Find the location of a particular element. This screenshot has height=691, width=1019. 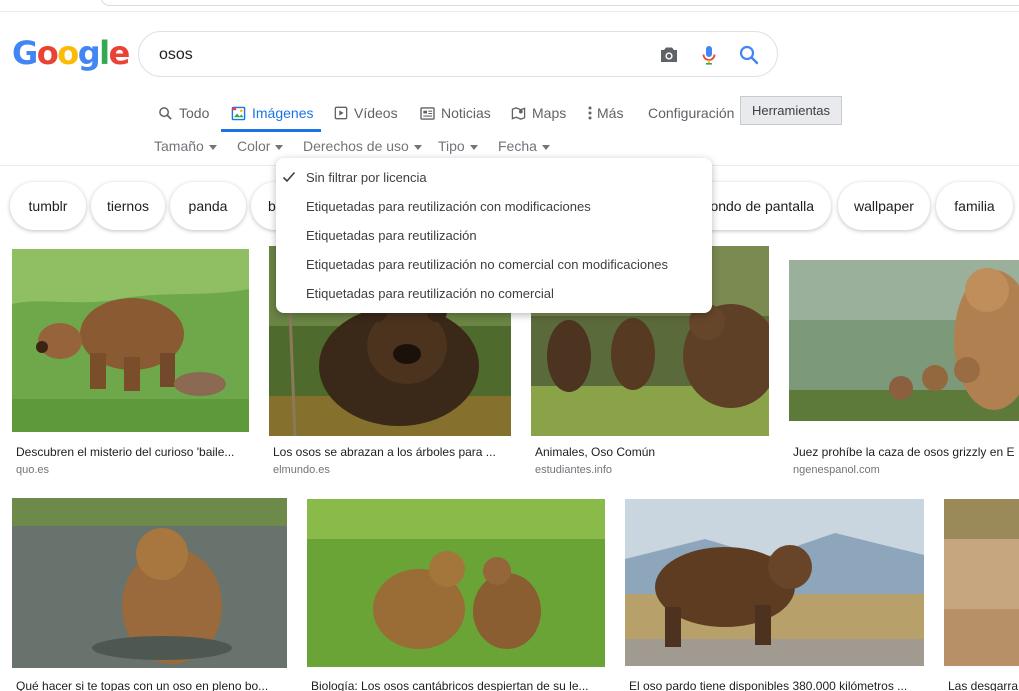

checkmark-icon is located at coordinates (289, 177).